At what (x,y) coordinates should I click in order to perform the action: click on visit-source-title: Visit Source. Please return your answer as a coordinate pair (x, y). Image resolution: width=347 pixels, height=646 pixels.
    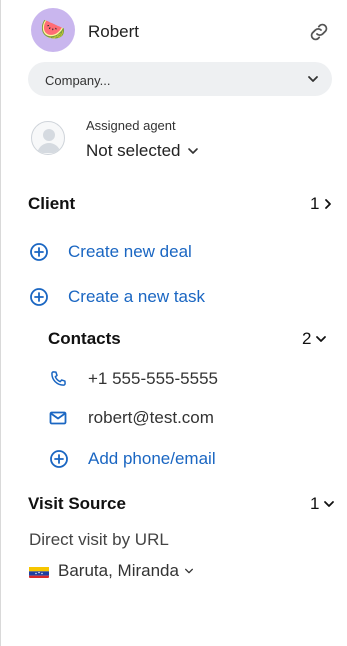
    Looking at the image, I should click on (77, 503).